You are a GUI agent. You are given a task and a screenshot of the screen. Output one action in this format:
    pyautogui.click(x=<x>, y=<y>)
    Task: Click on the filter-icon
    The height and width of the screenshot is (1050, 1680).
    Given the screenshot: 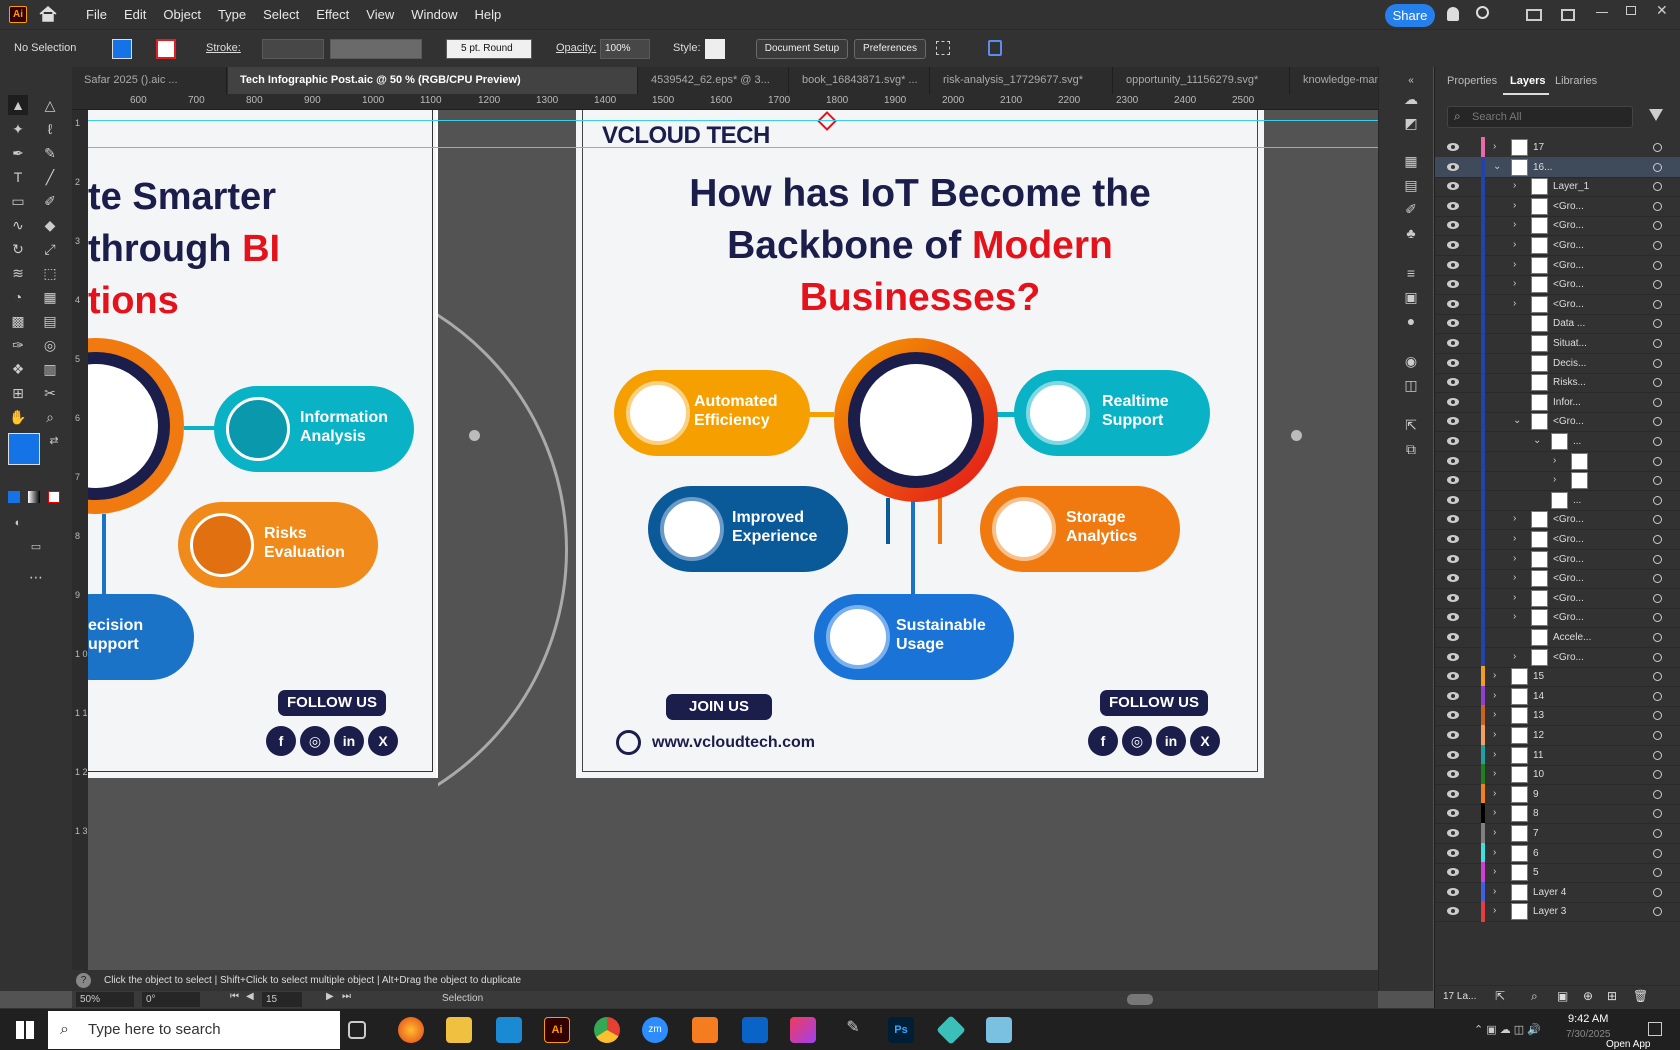 What is the action you would take?
    pyautogui.click(x=1656, y=115)
    